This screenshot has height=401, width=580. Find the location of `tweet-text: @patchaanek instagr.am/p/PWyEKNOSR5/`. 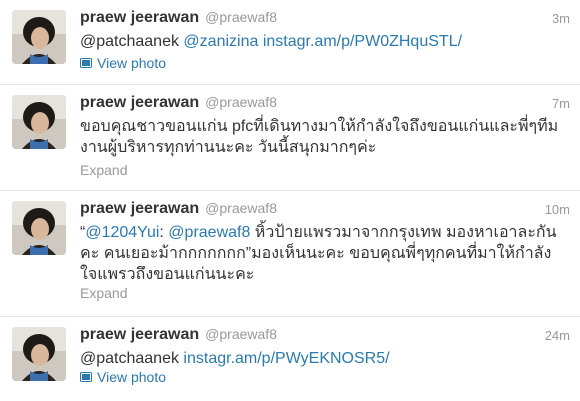

tweet-text: @patchaanek instagr.am/p/PWyEKNOSR5/ is located at coordinates (323, 358).